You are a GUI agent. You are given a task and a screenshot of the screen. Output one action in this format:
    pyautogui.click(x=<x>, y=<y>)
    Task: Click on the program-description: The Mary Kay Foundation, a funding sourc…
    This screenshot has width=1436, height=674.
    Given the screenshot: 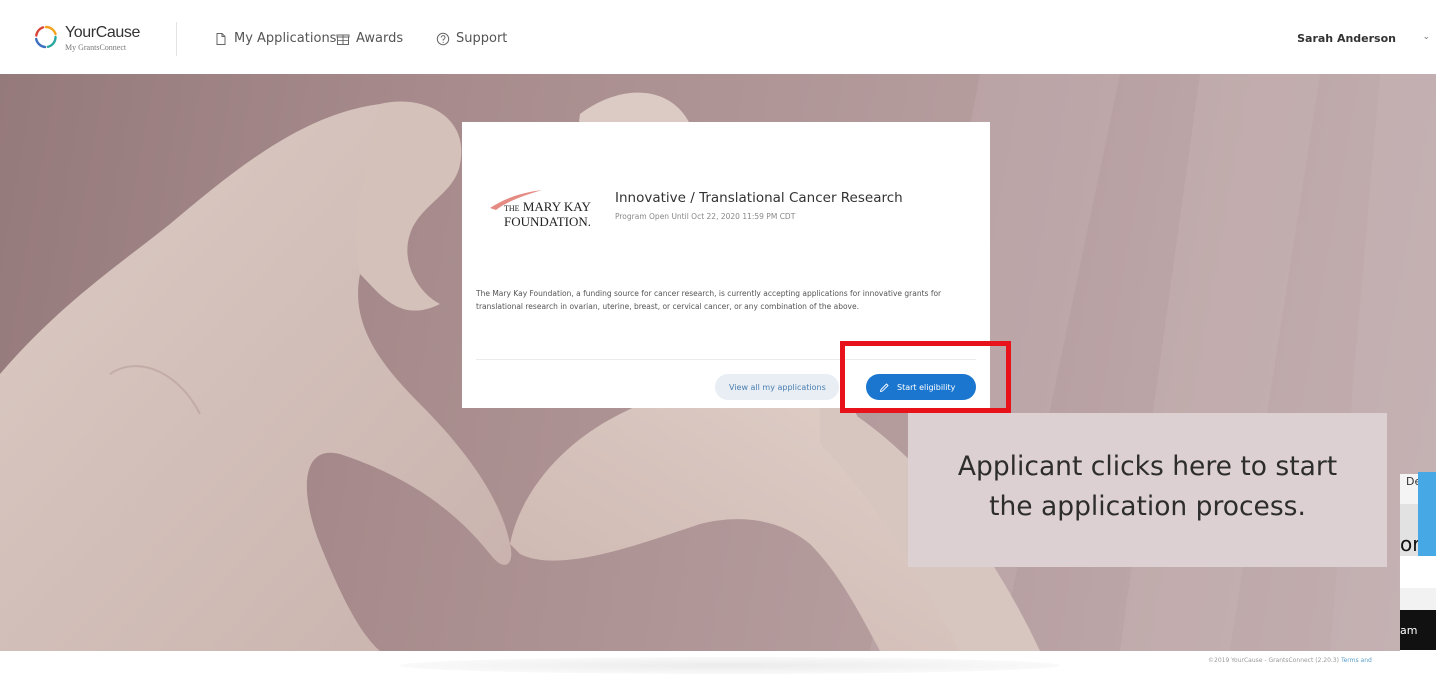 What is the action you would take?
    pyautogui.click(x=709, y=300)
    